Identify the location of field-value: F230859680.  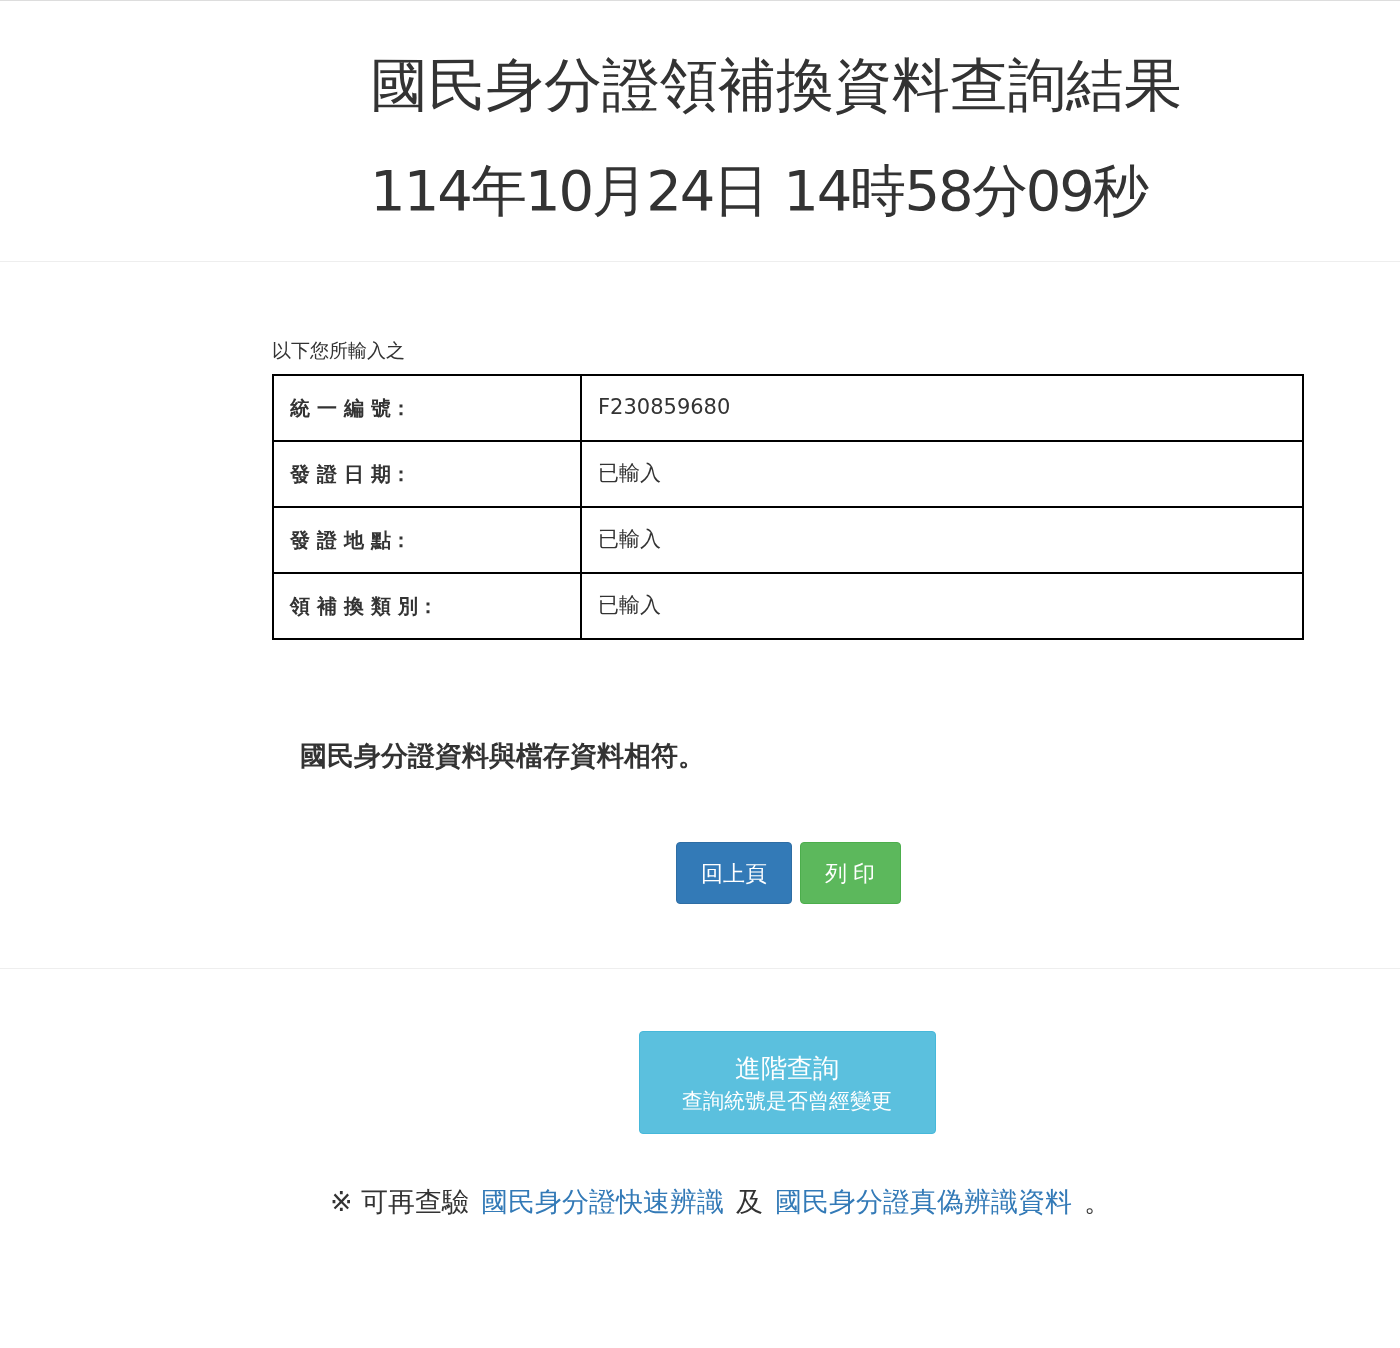
(942, 408).